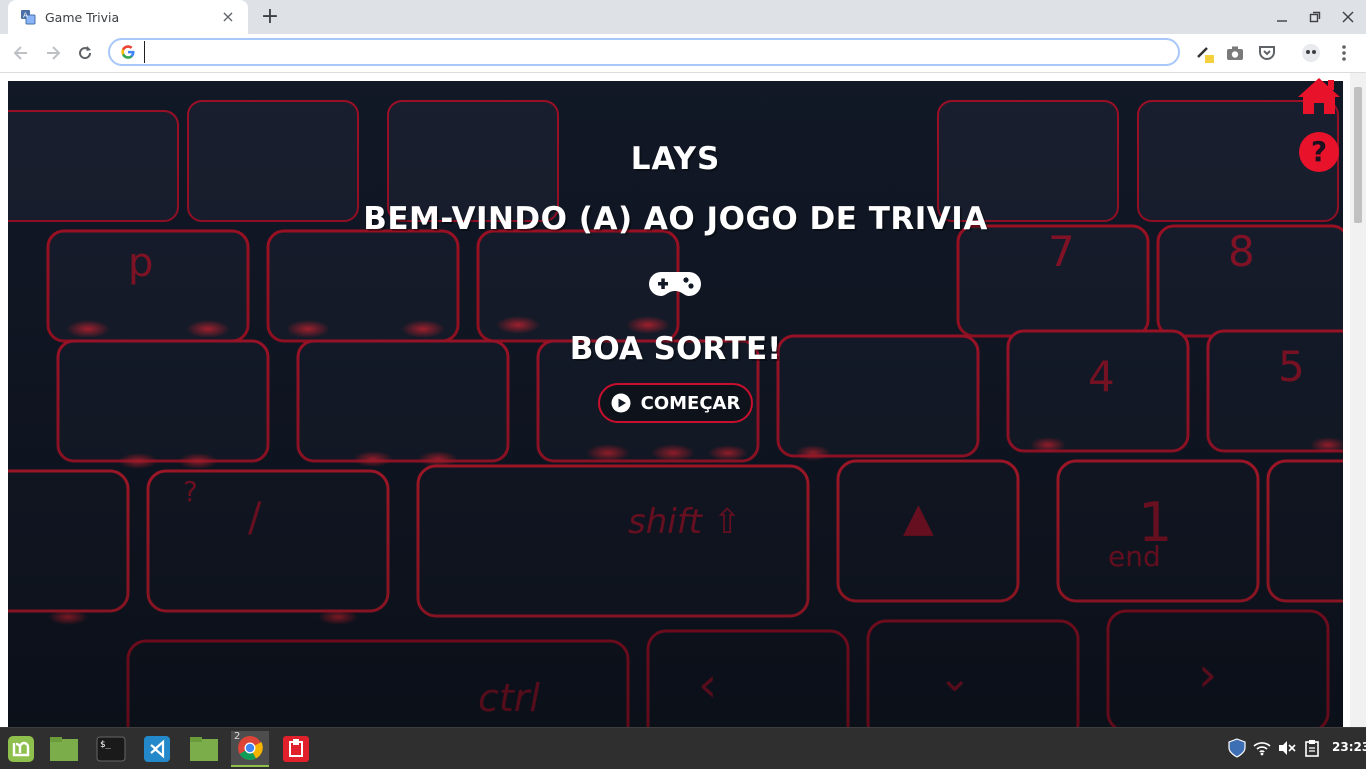 The width and height of the screenshot is (1366, 769). Describe the element at coordinates (675, 284) in the screenshot. I see `gamepad-icon` at that location.